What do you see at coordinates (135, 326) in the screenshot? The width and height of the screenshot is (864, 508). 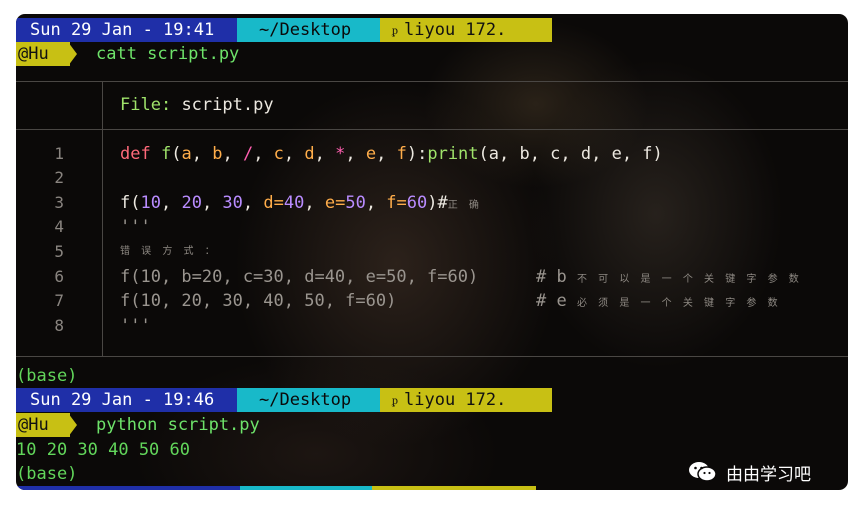 I see `code-line-8: '''` at bounding box center [135, 326].